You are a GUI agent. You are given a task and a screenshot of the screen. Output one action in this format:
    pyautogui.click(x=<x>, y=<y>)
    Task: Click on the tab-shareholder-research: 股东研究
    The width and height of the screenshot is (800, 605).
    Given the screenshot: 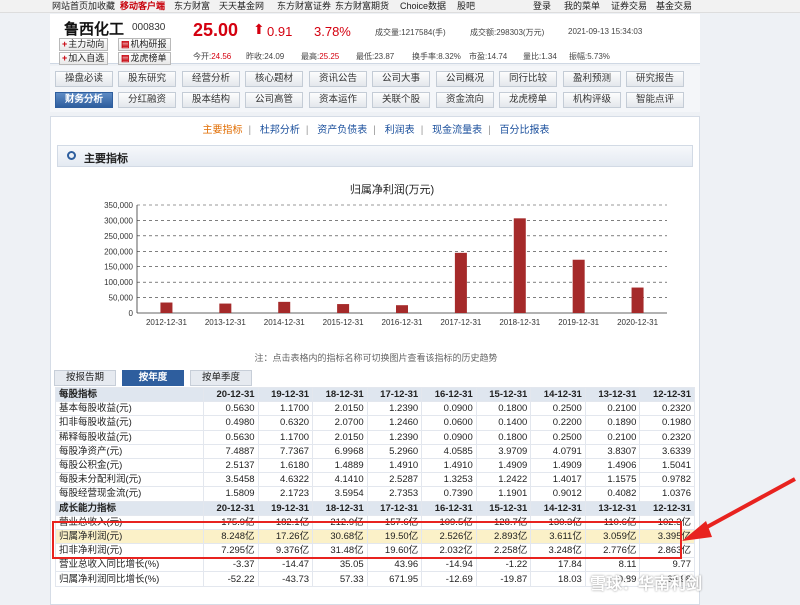 What is the action you would take?
    pyautogui.click(x=147, y=79)
    